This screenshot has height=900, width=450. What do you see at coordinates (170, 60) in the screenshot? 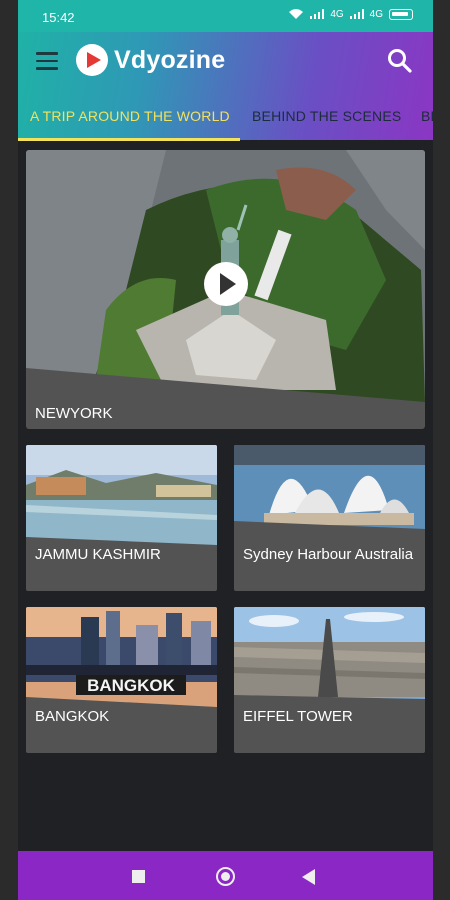
I see `app-title: Vdyozine` at bounding box center [170, 60].